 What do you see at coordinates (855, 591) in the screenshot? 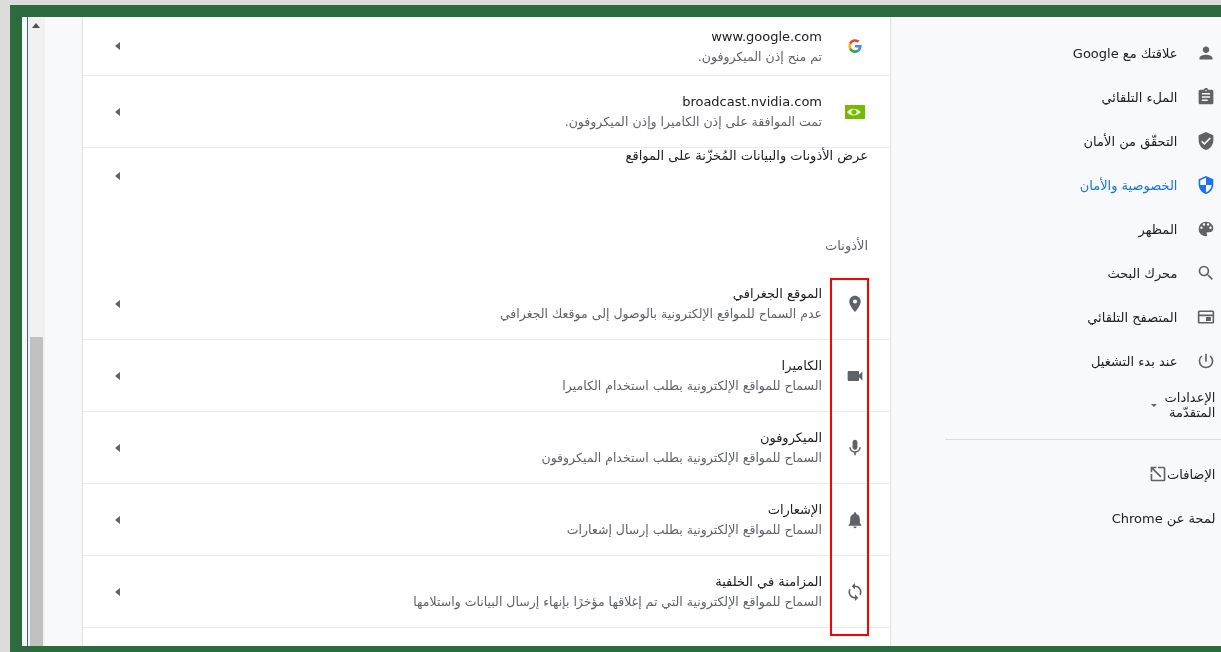
I see `sync-icon` at bounding box center [855, 591].